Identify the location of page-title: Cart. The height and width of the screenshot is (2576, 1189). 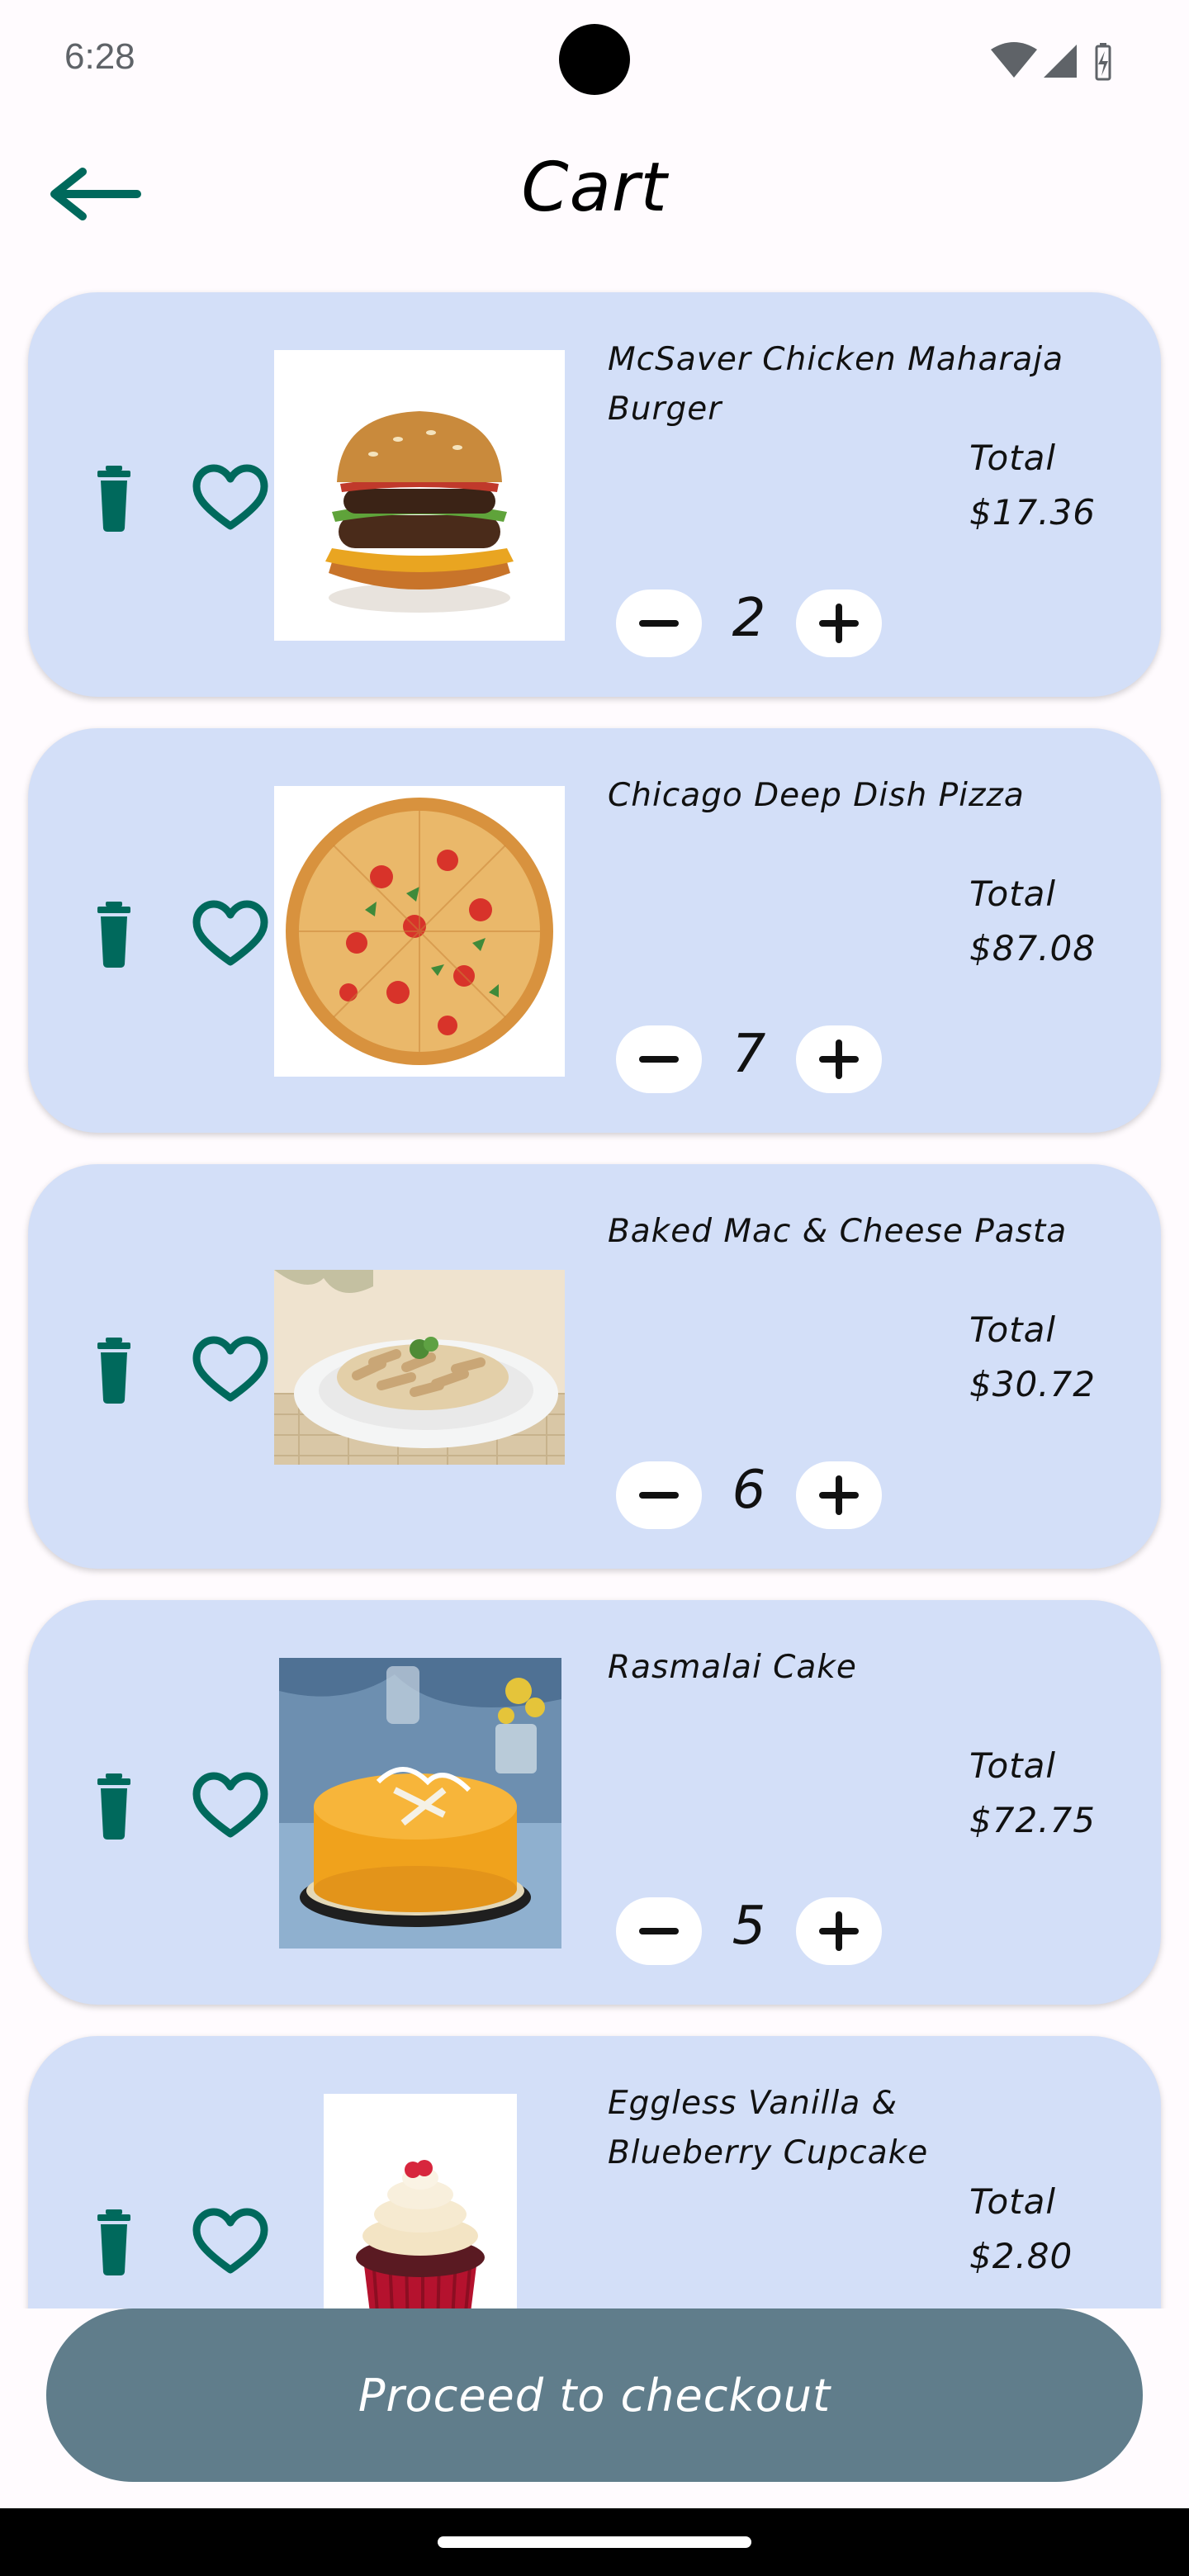
(594, 188).